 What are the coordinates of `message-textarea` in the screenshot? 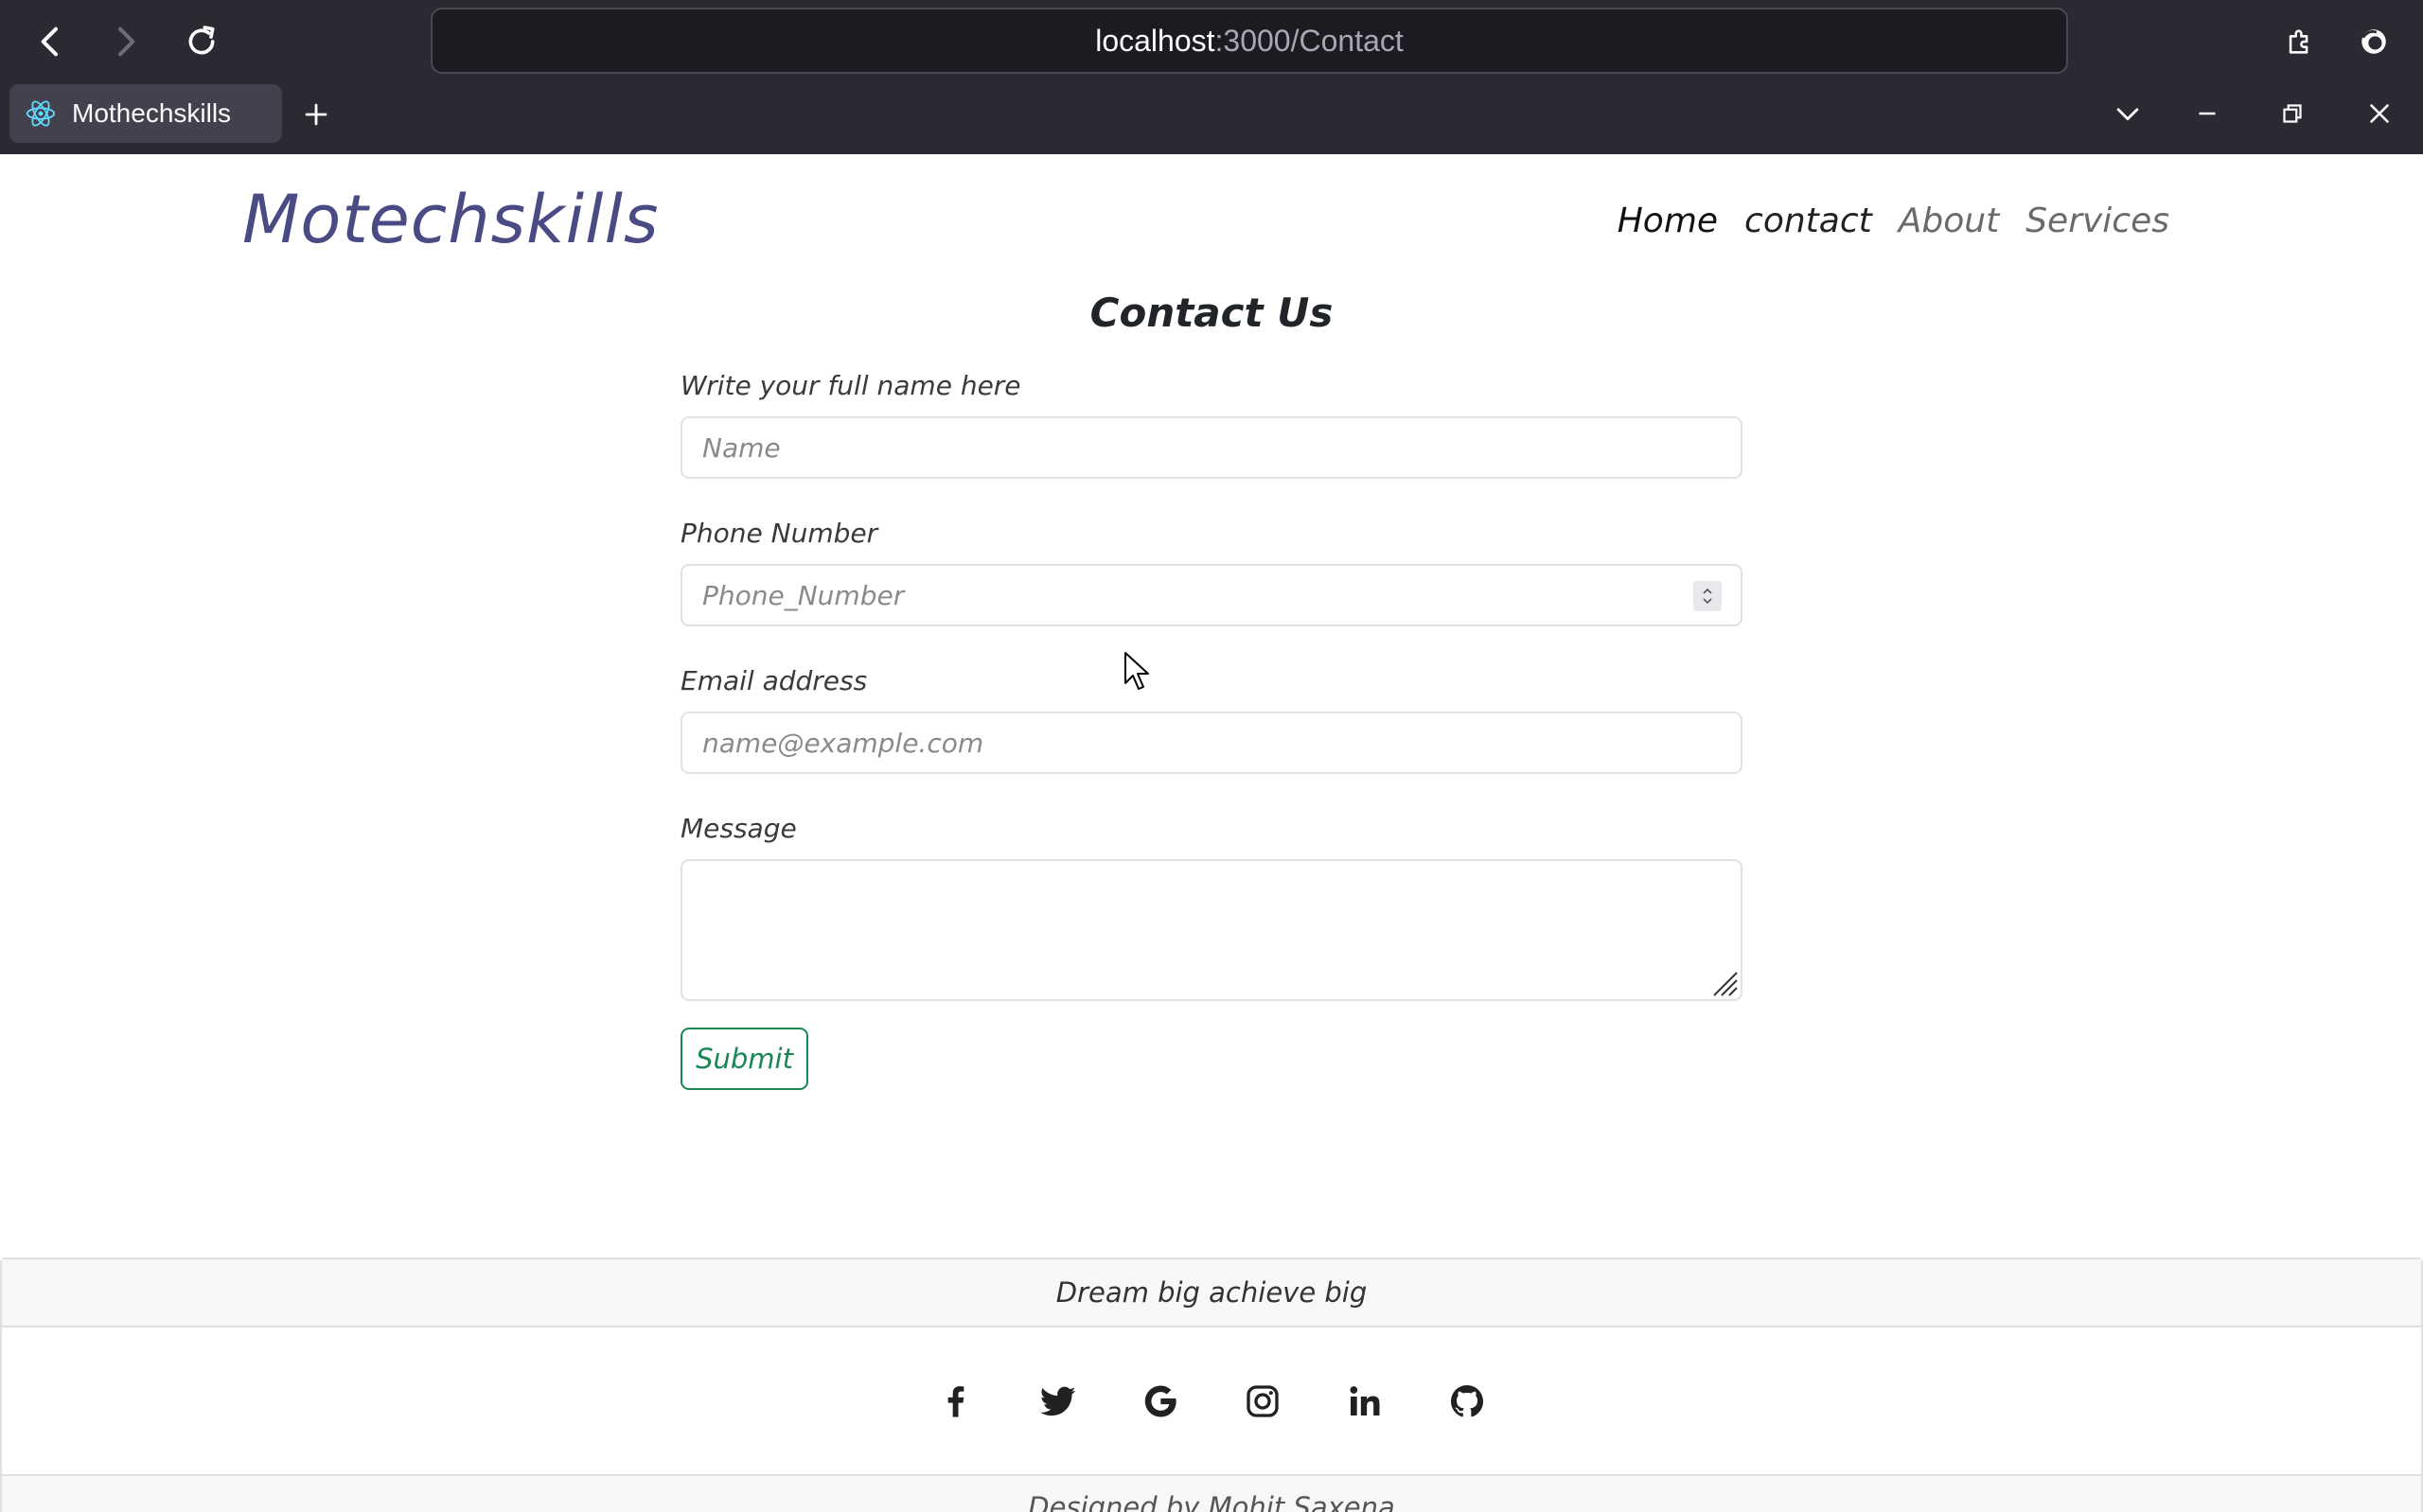 It's located at (1211, 930).